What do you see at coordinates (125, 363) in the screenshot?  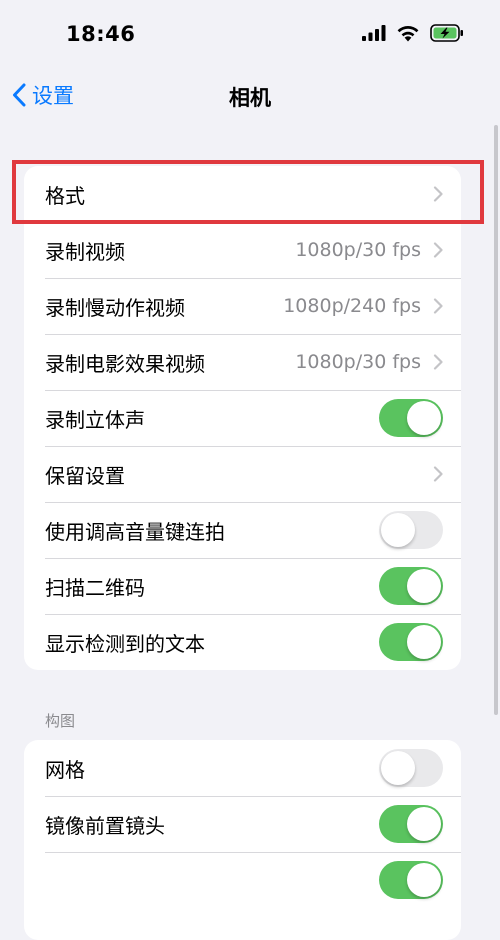 I see `row-label: 录制电影效果视频` at bounding box center [125, 363].